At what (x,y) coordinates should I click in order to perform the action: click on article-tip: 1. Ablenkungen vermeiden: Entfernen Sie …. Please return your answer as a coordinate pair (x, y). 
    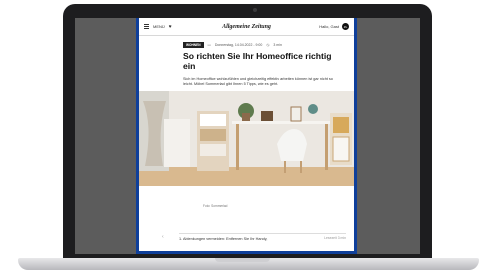
    Looking at the image, I should click on (262, 237).